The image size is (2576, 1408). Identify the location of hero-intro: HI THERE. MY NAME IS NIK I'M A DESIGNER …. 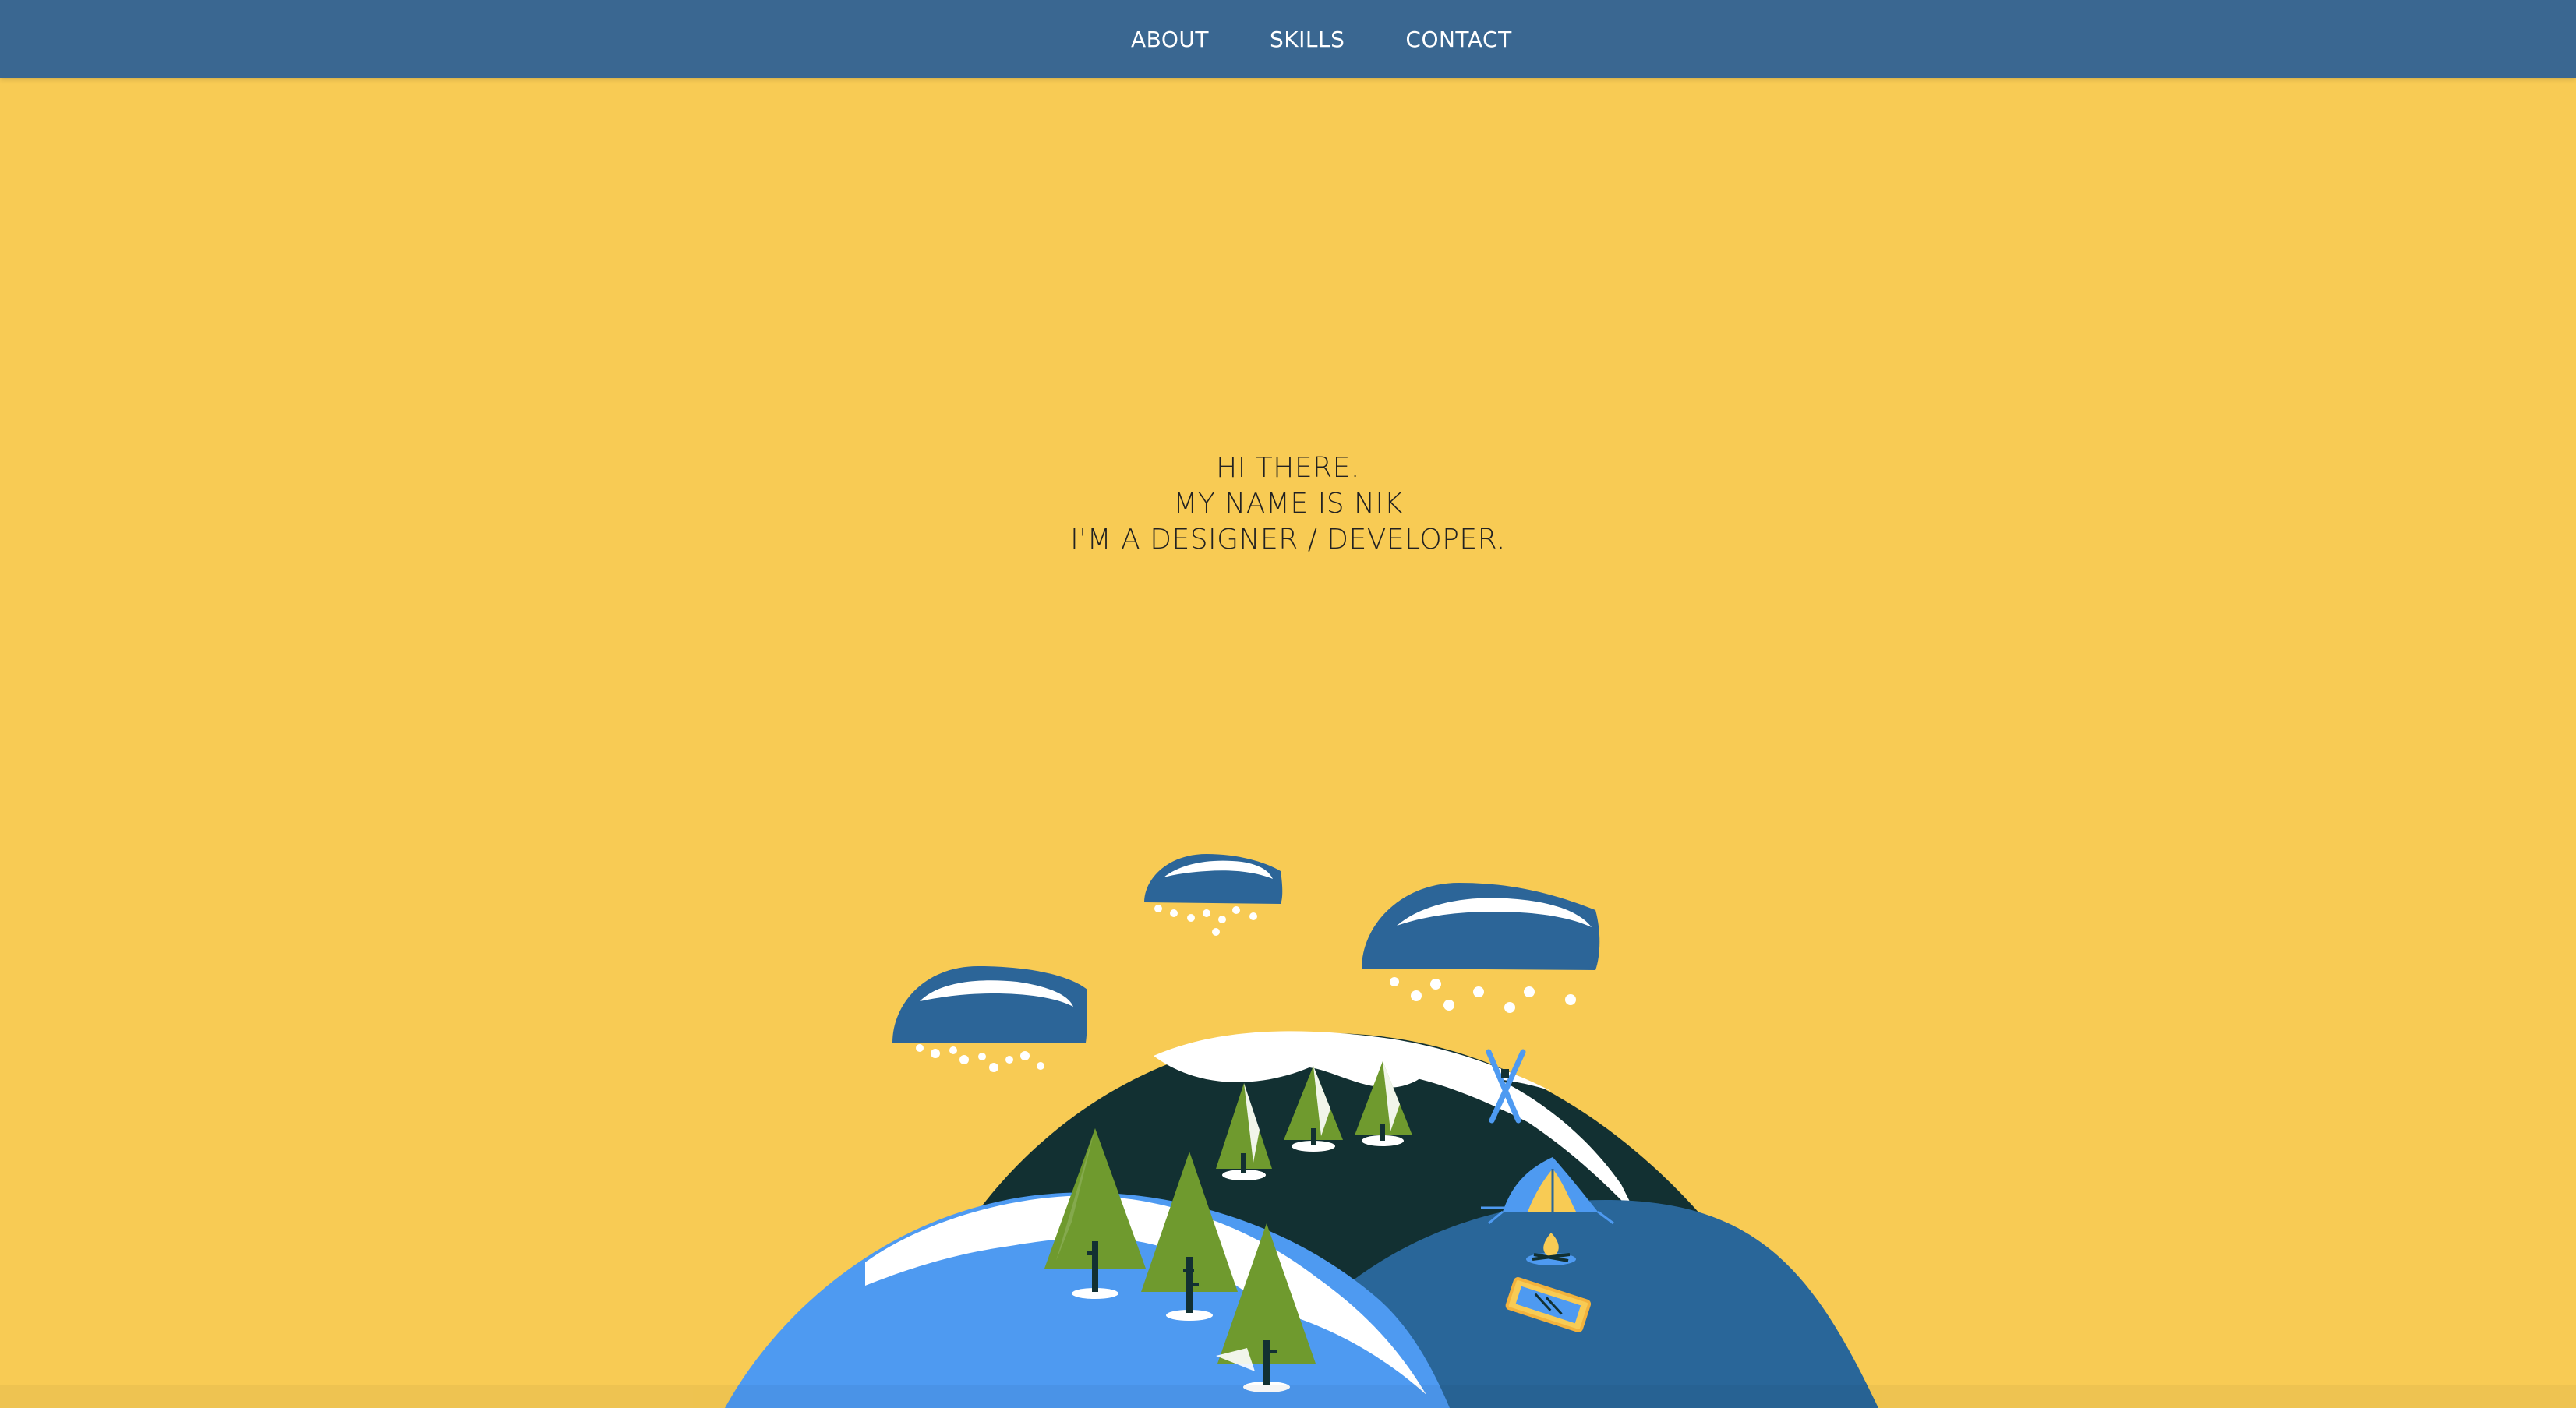
(1288, 504).